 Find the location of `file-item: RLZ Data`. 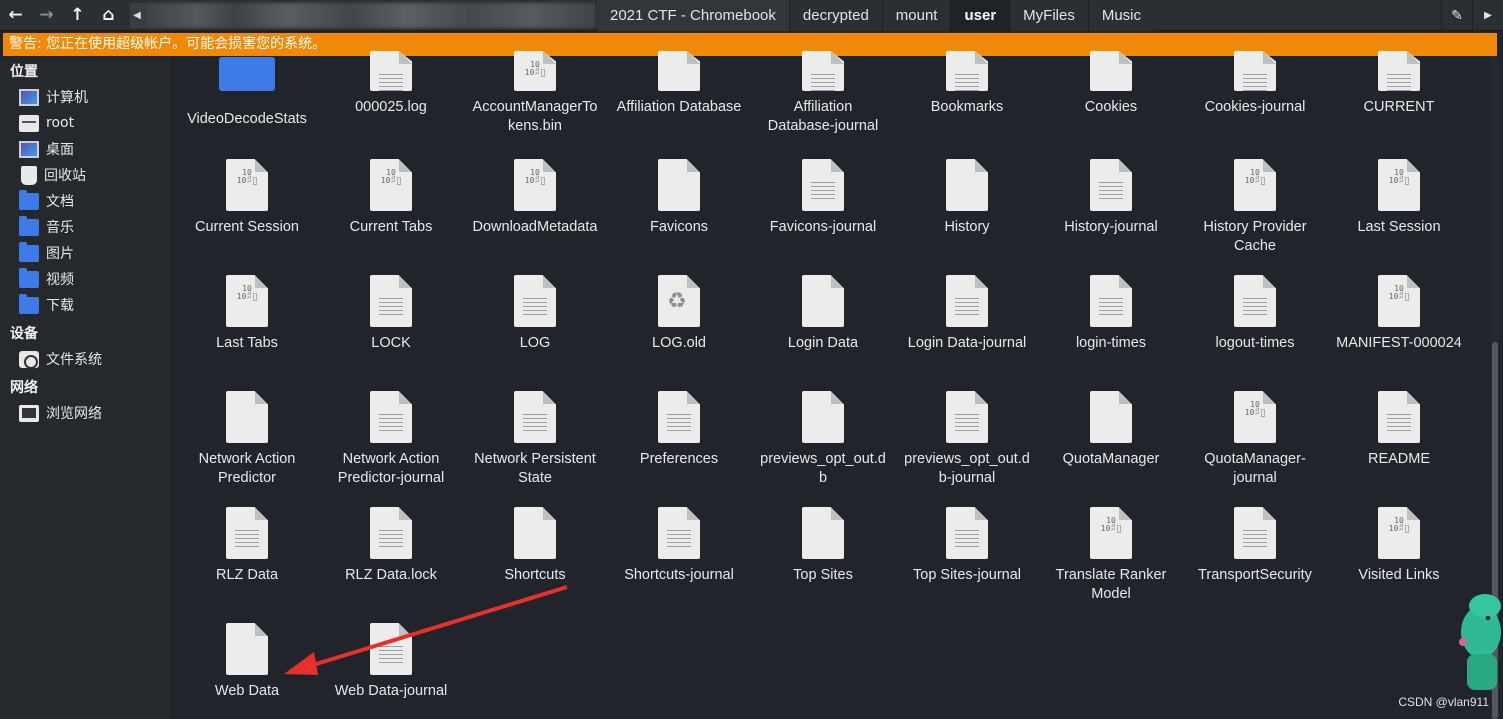

file-item: RLZ Data is located at coordinates (247, 546).